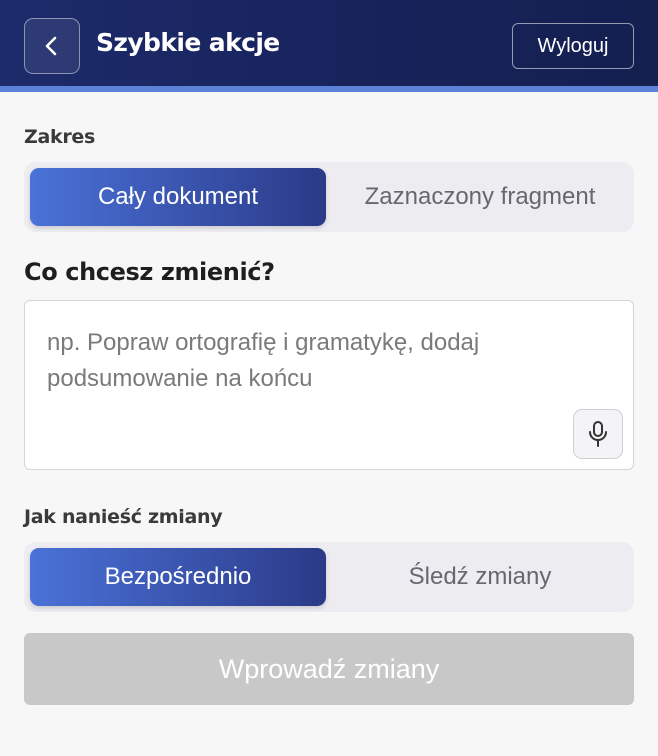 The height and width of the screenshot is (756, 658). What do you see at coordinates (480, 577) in the screenshot?
I see `apply-mode-option-track-changes: Śledź zmiany` at bounding box center [480, 577].